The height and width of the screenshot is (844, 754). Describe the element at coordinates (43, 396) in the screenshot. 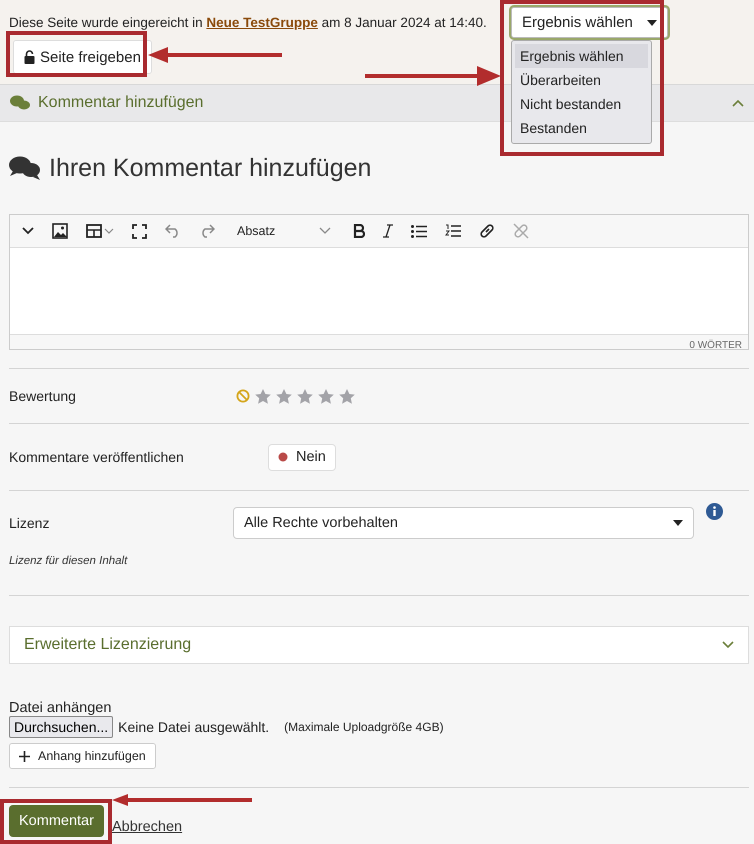

I see `rating-label: Bewertung` at that location.